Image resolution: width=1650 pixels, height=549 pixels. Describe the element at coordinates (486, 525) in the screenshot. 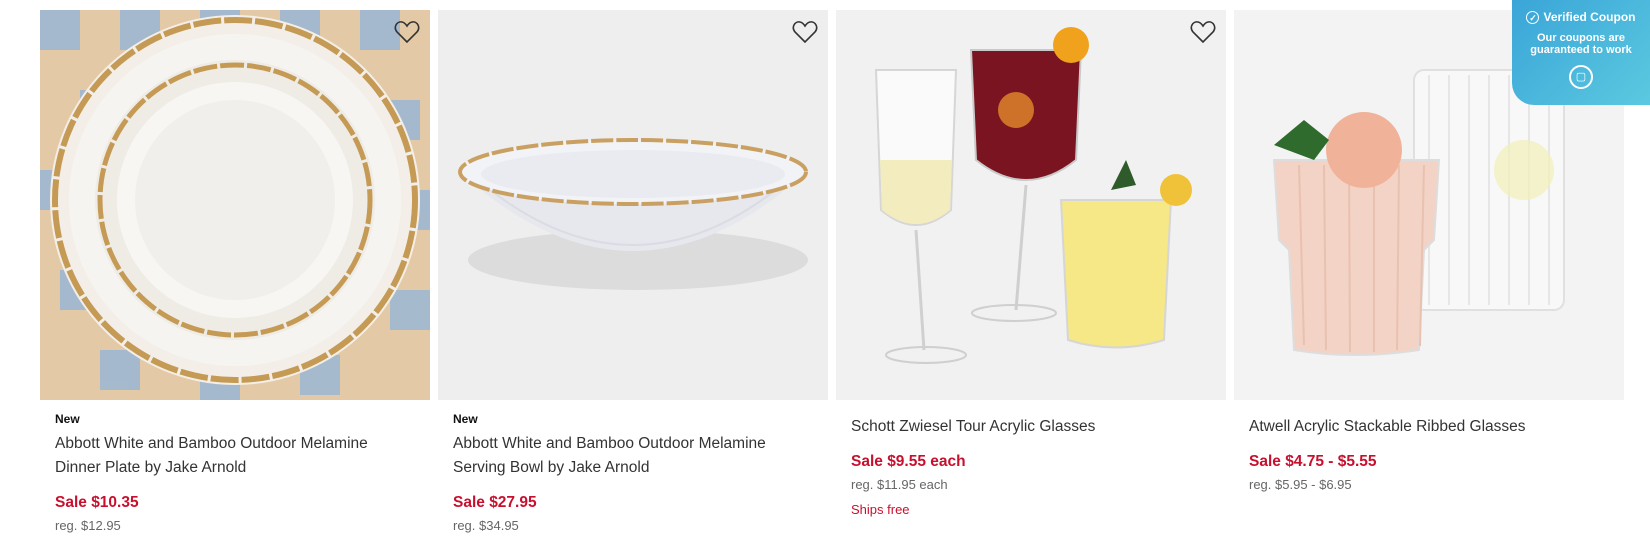

I see `regular-price: reg. $34.95` at that location.